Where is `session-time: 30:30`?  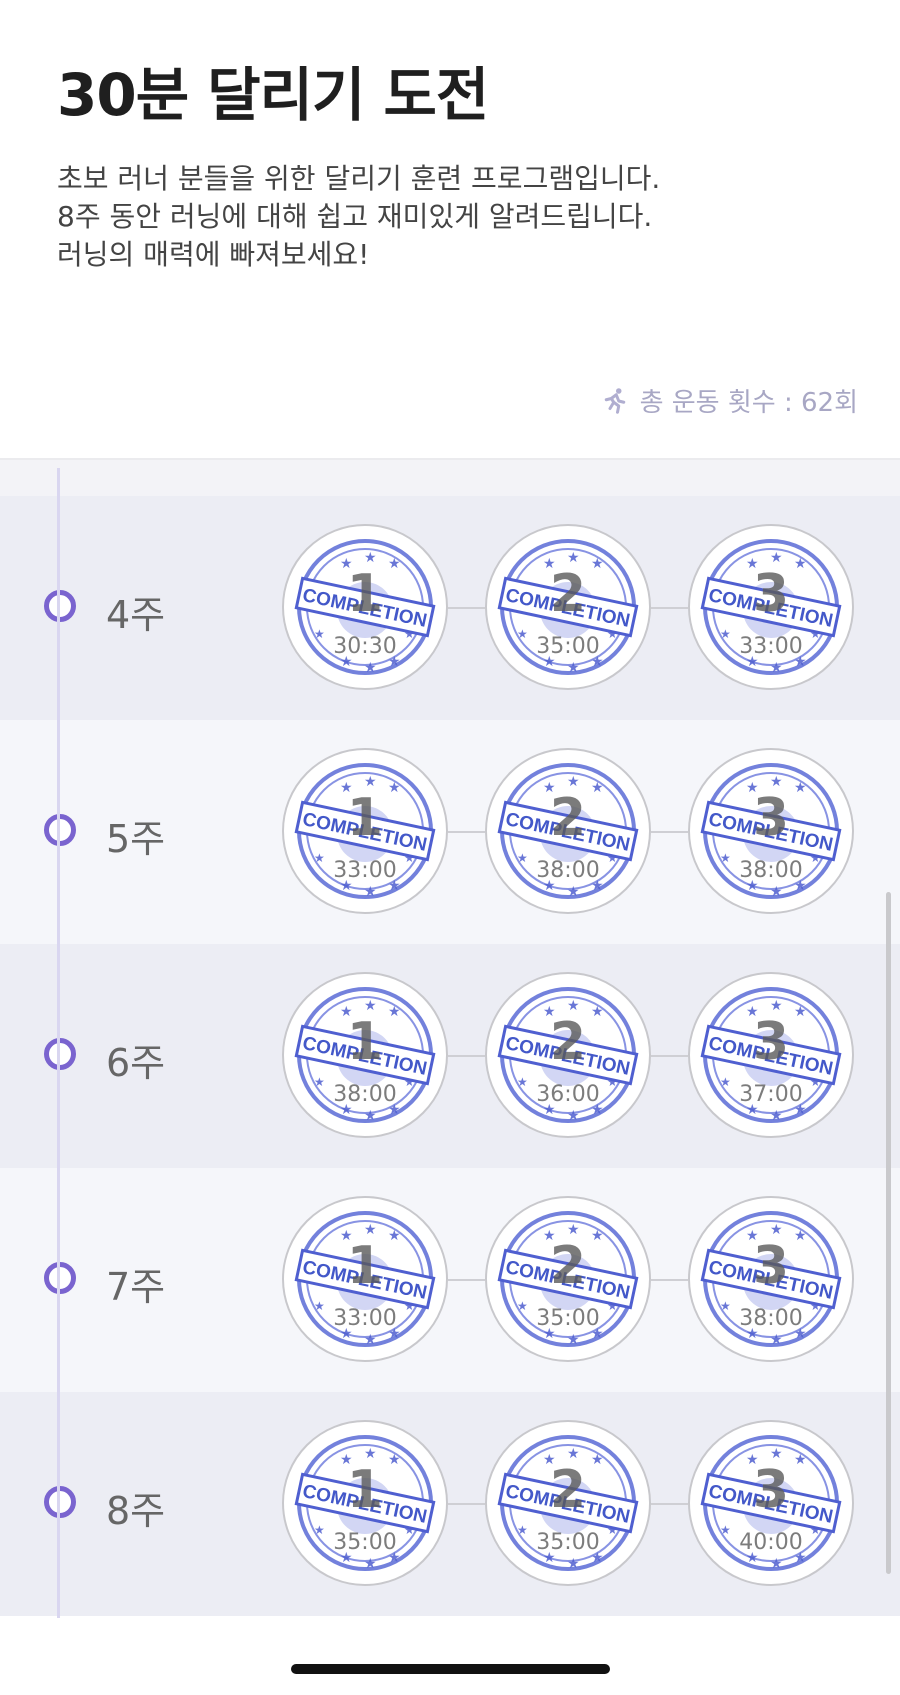 session-time: 30:30 is located at coordinates (365, 646).